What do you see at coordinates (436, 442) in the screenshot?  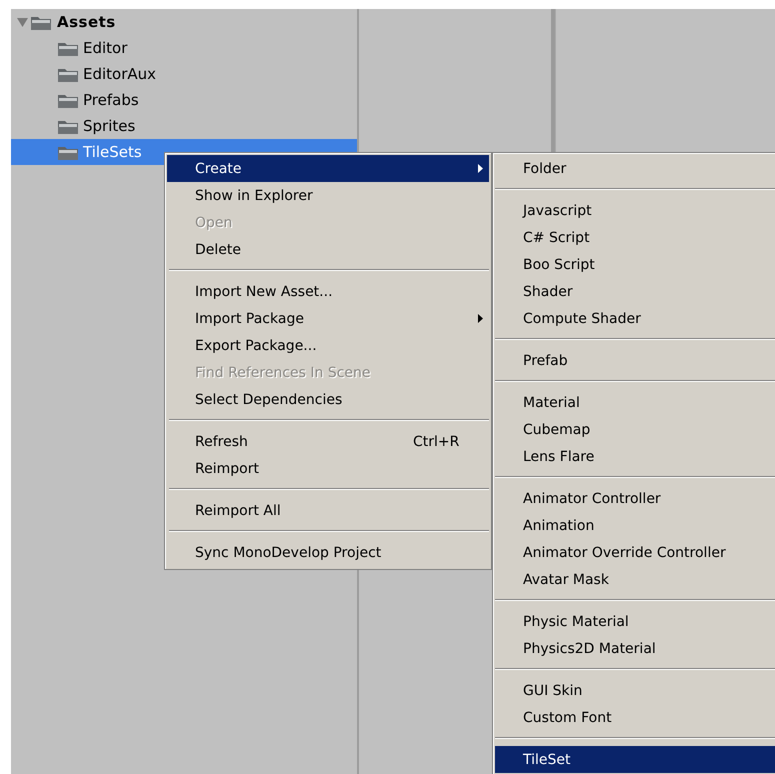 I see `shortcut-label: Ctrl+R` at bounding box center [436, 442].